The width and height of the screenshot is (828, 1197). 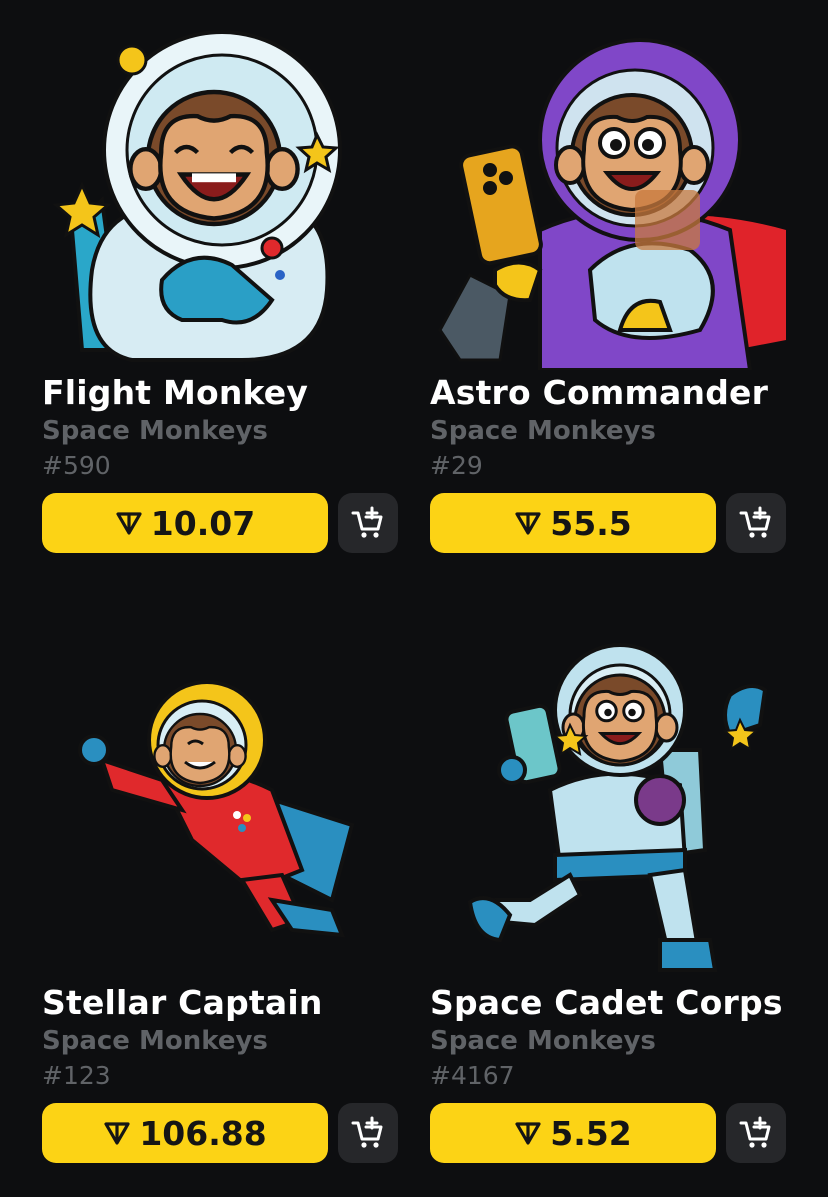 What do you see at coordinates (456, 465) in the screenshot?
I see `item-number: #29` at bounding box center [456, 465].